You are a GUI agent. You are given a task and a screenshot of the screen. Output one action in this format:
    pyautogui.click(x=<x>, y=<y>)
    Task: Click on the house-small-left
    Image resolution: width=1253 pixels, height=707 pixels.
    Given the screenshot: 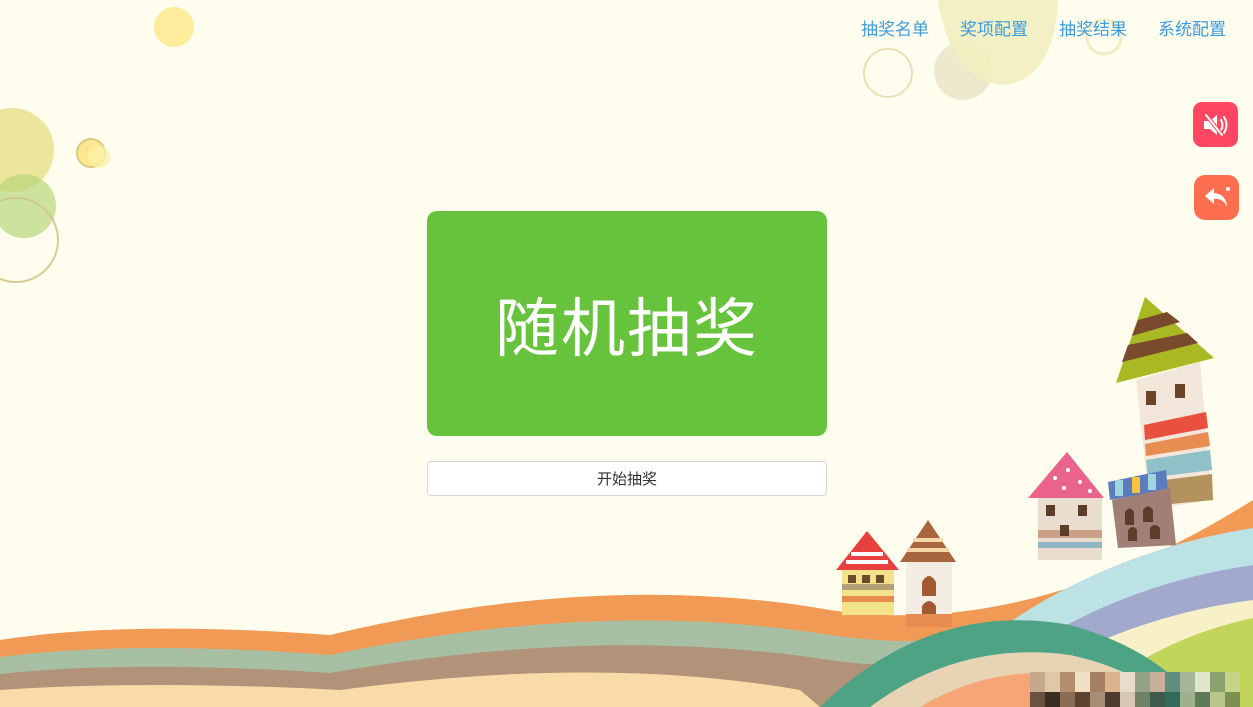 What is the action you would take?
    pyautogui.click(x=867, y=573)
    